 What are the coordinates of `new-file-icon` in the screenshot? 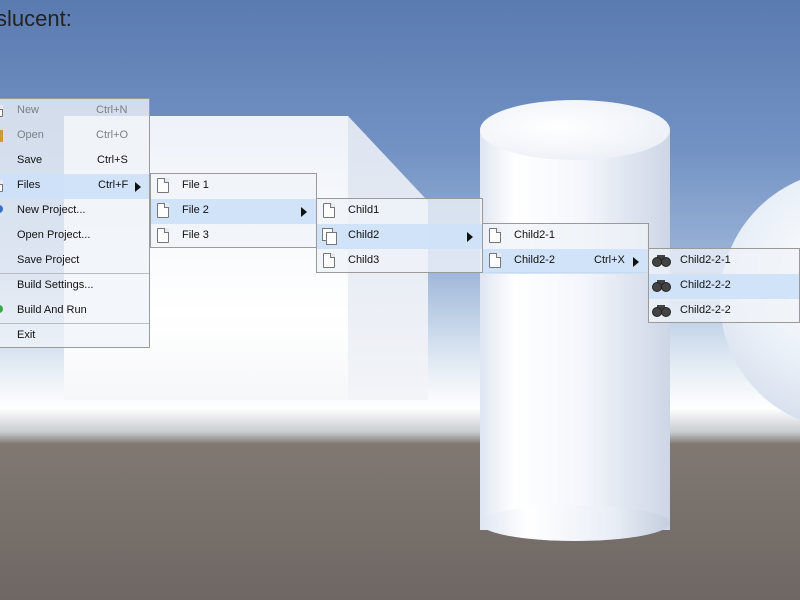 It's located at (1, 111).